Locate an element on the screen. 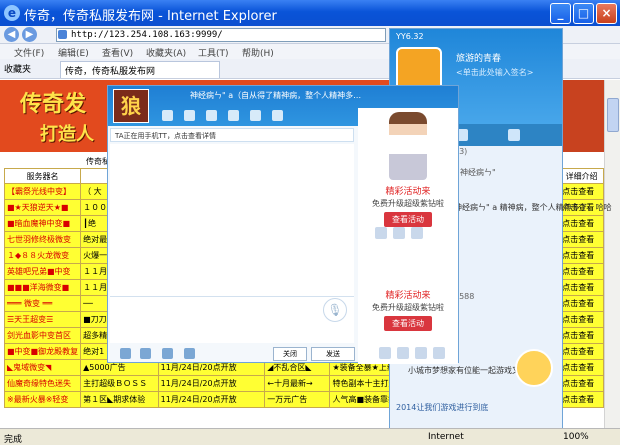  back-icon: ◀ is located at coordinates (11, 34).